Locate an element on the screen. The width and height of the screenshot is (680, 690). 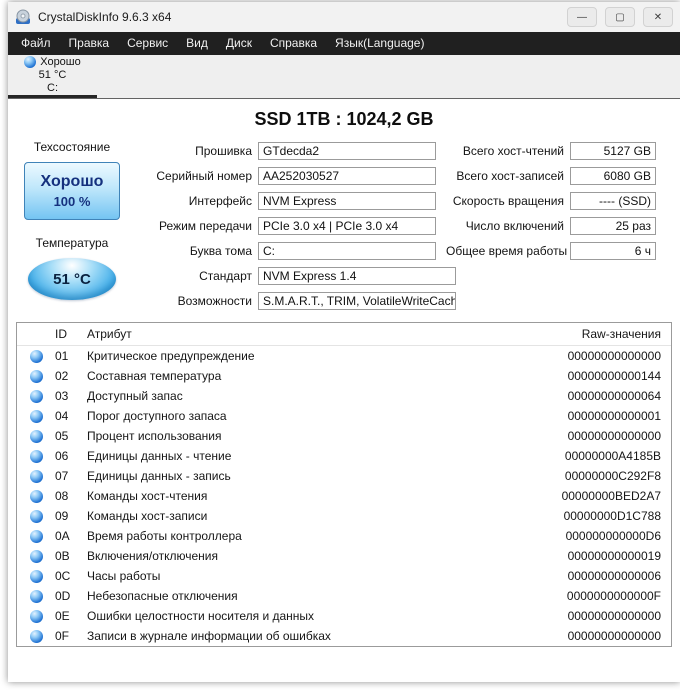
field-value: AA252030527 is located at coordinates (347, 175).